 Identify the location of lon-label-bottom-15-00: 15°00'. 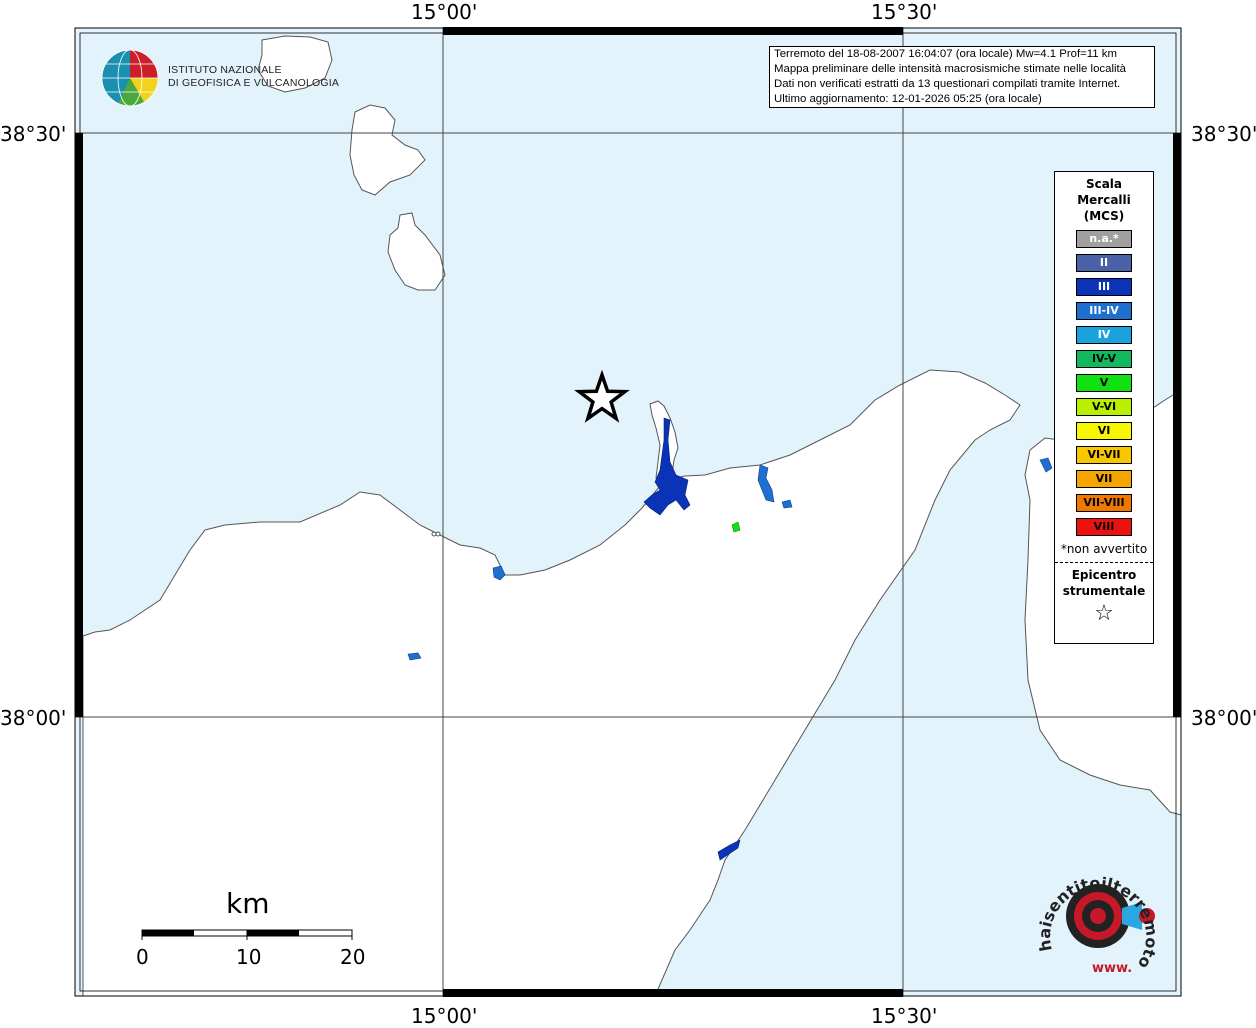
(444, 1016).